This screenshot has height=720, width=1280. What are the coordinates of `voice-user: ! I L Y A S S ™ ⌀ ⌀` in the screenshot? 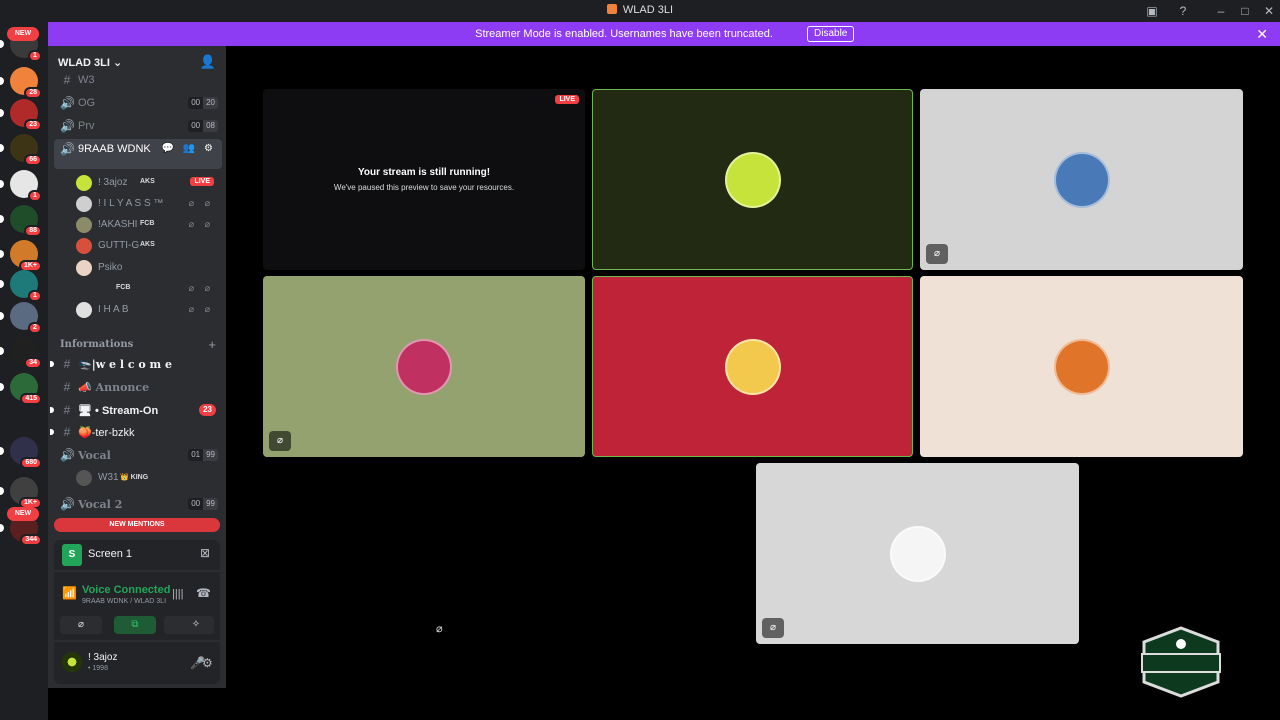 It's located at (148, 204).